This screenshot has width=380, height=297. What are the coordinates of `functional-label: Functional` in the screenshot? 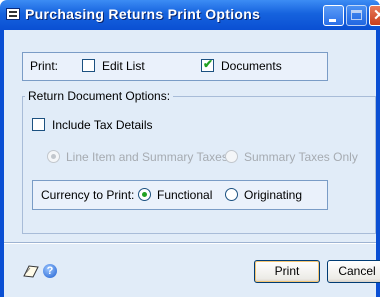 It's located at (184, 195).